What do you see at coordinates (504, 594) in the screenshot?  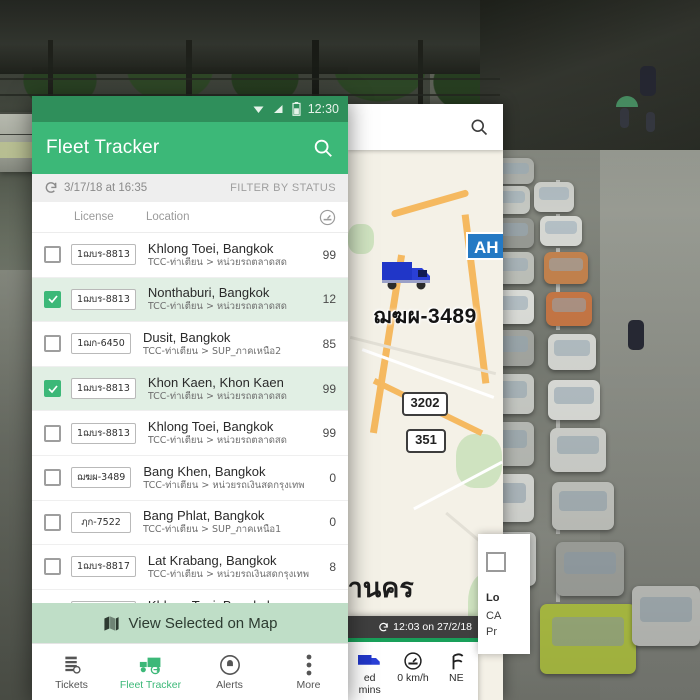 I see `secondary-info-card: Lo CA Pr` at bounding box center [504, 594].